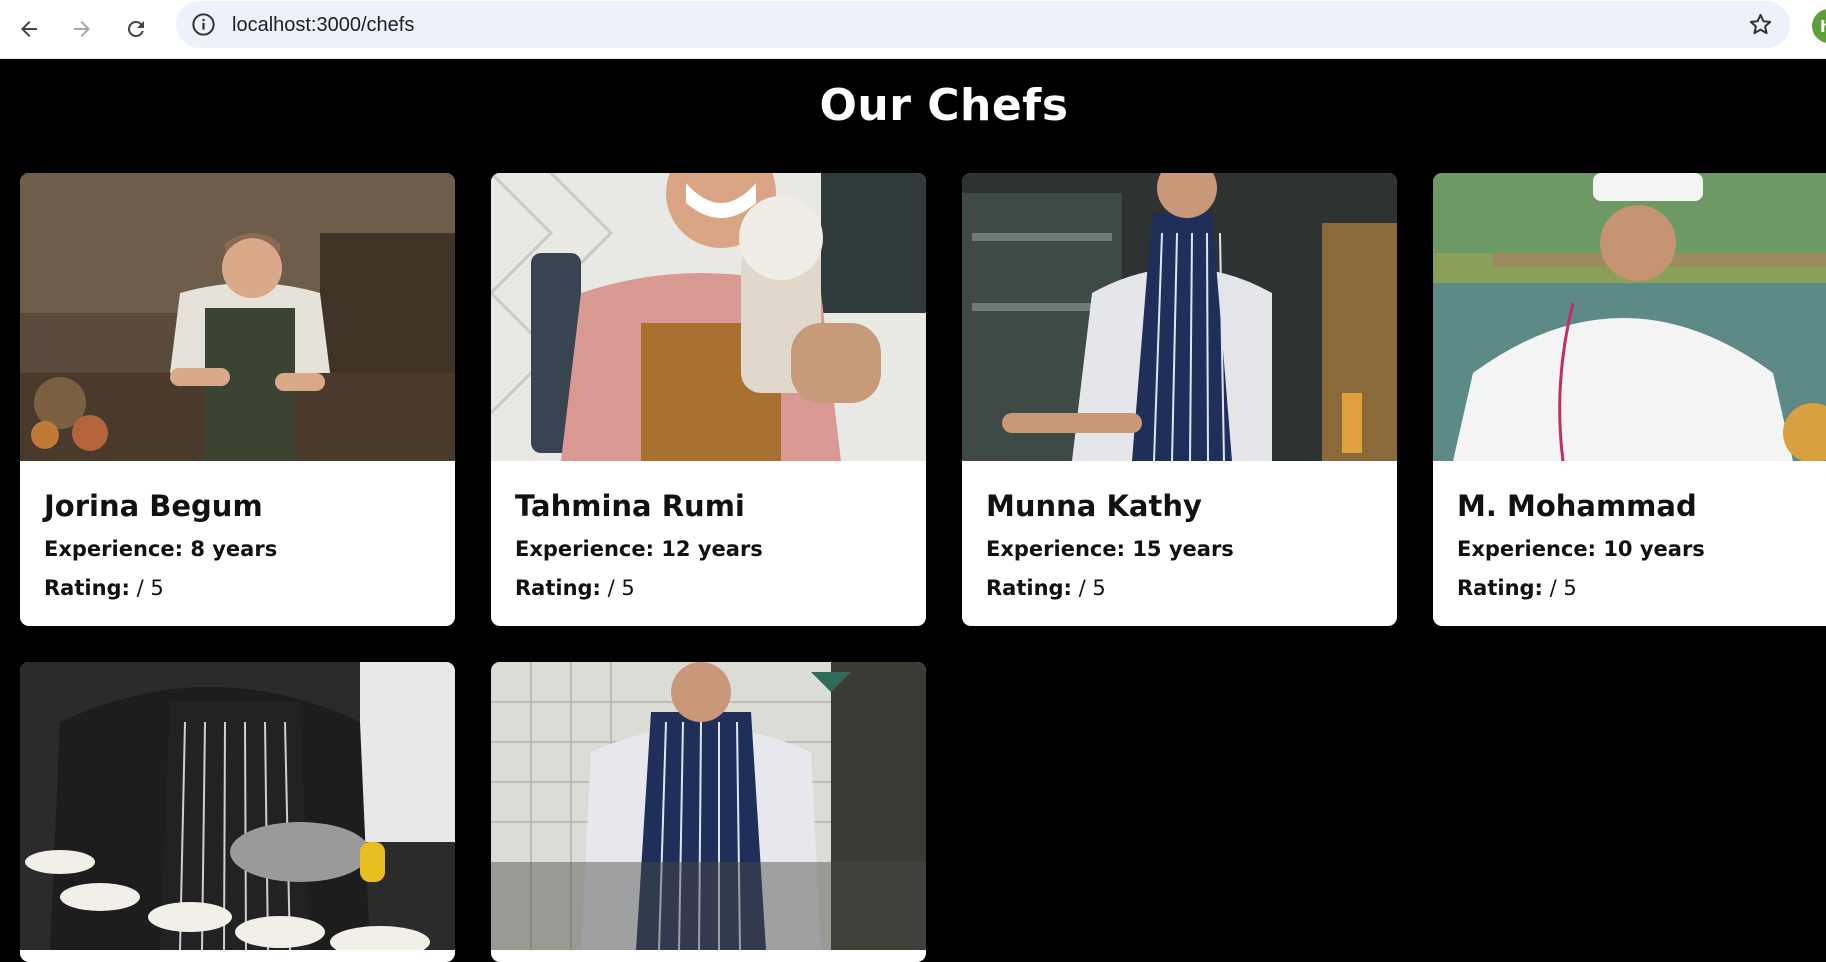  What do you see at coordinates (153, 506) in the screenshot?
I see `chef-name: Jorina Begum` at bounding box center [153, 506].